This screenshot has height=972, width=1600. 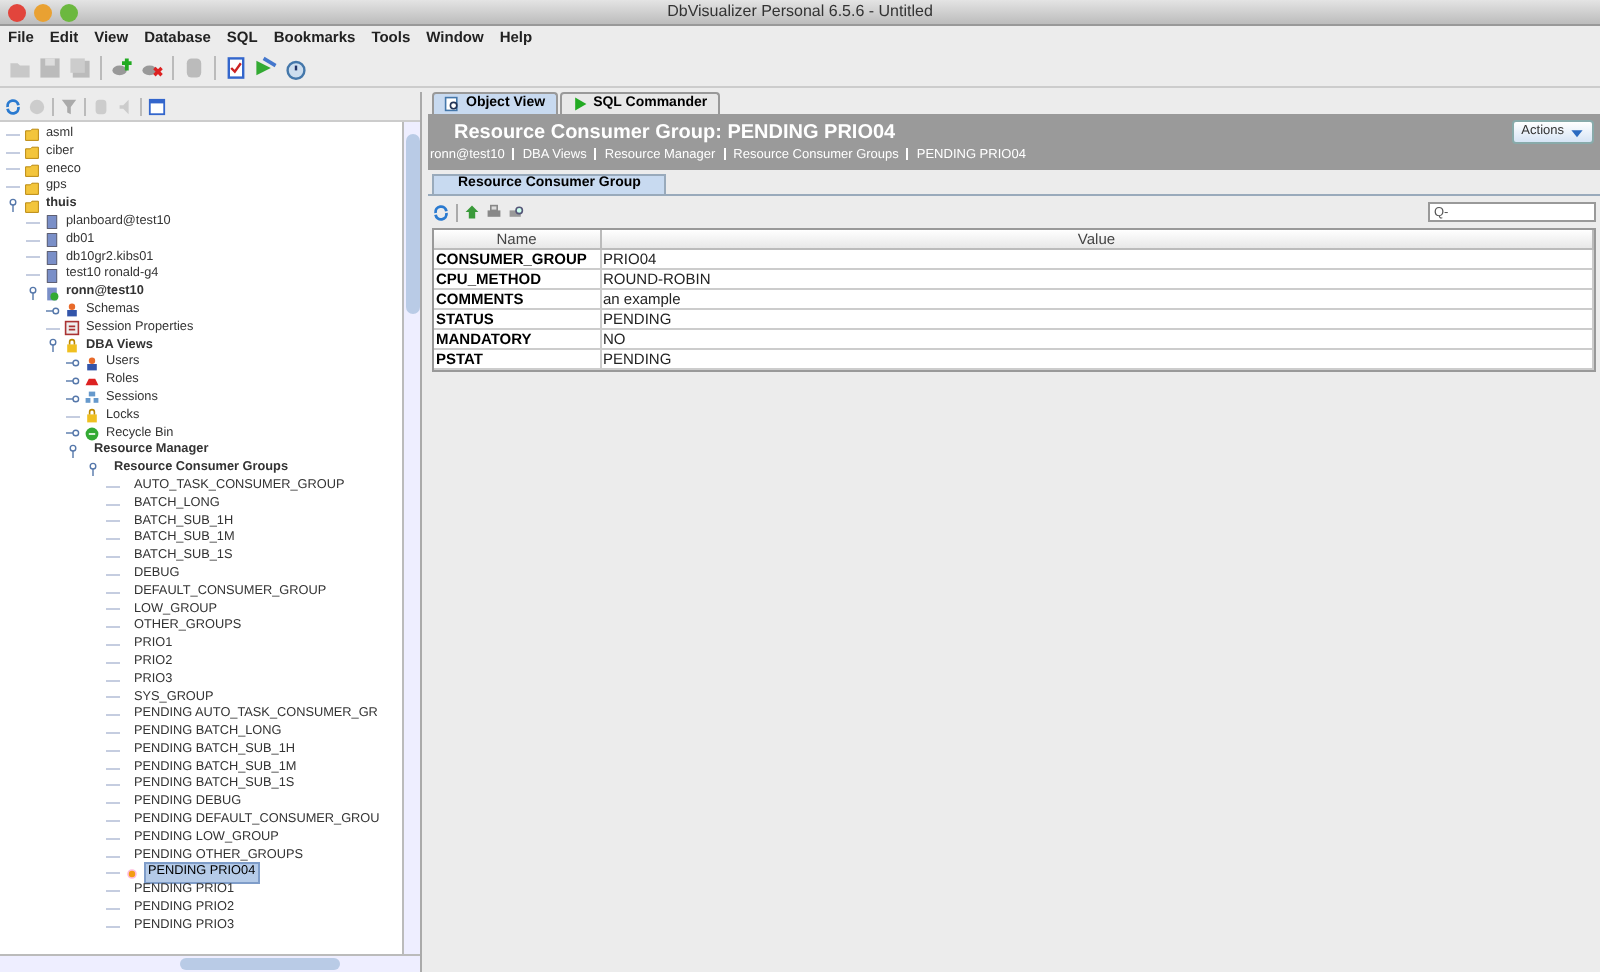 What do you see at coordinates (494, 212) in the screenshot?
I see `print-icon` at bounding box center [494, 212].